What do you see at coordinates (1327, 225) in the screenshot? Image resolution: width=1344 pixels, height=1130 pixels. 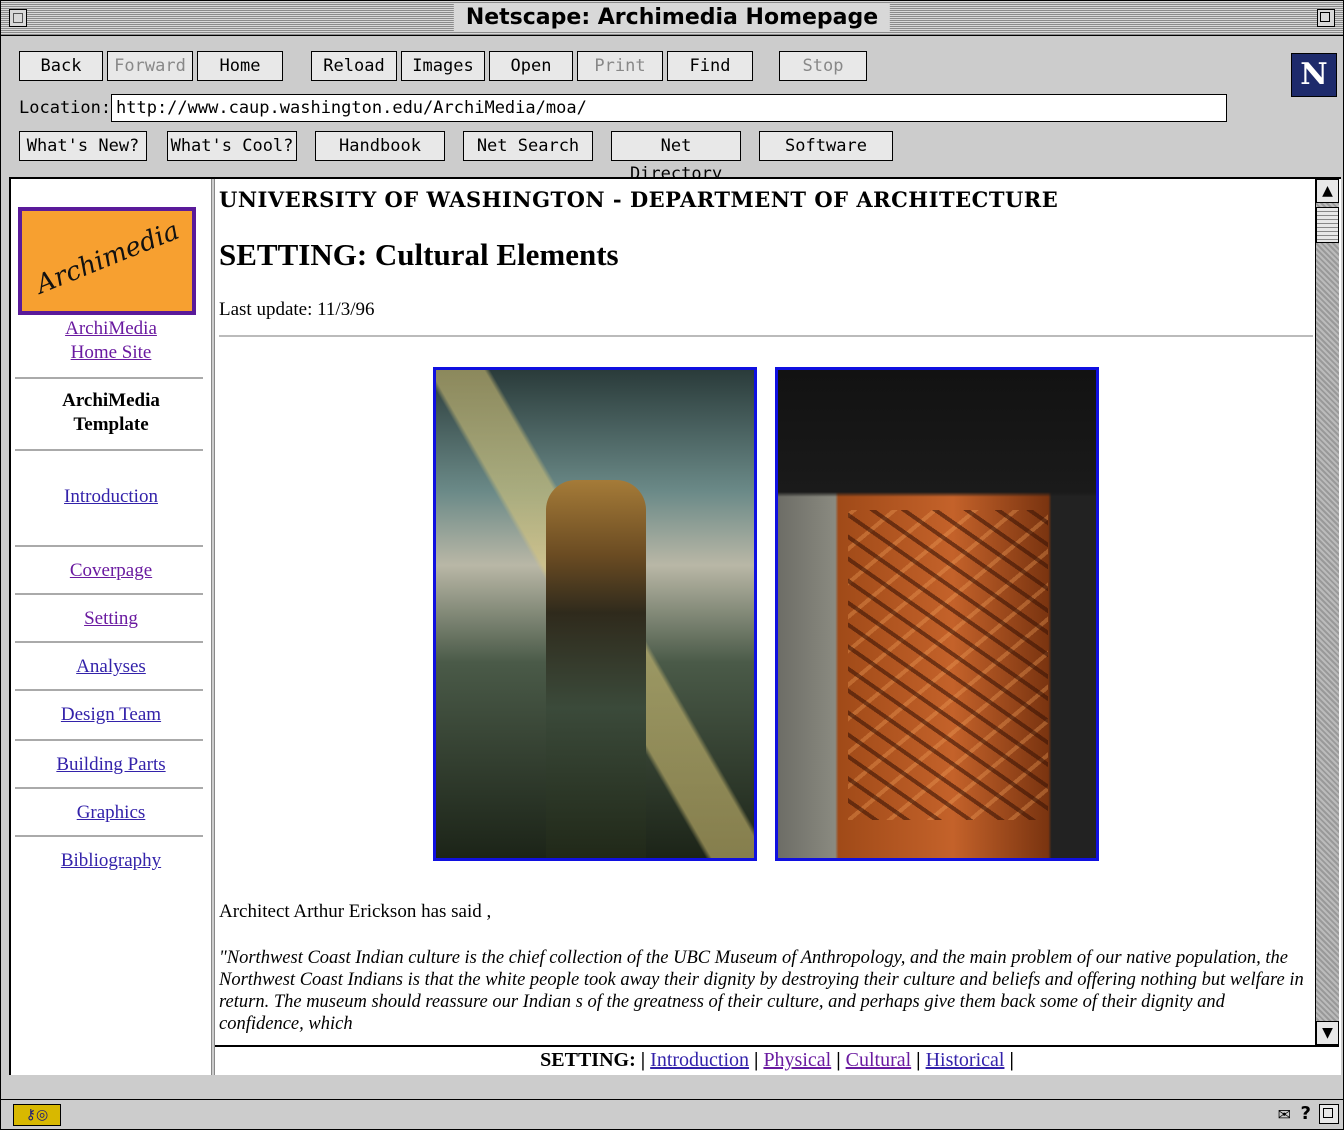 I see `scroll-thumb` at bounding box center [1327, 225].